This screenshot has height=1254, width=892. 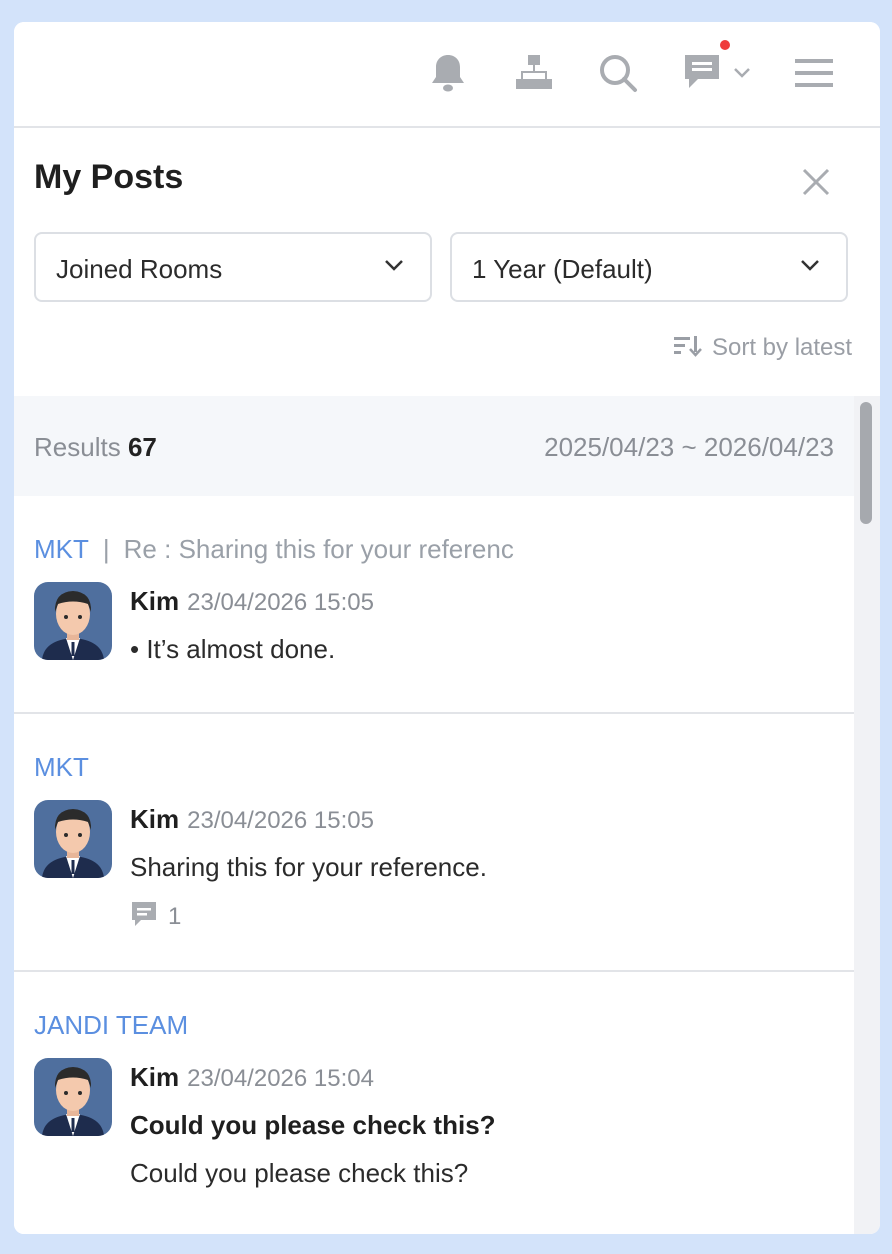 What do you see at coordinates (702, 73) in the screenshot?
I see `chat-icon` at bounding box center [702, 73].